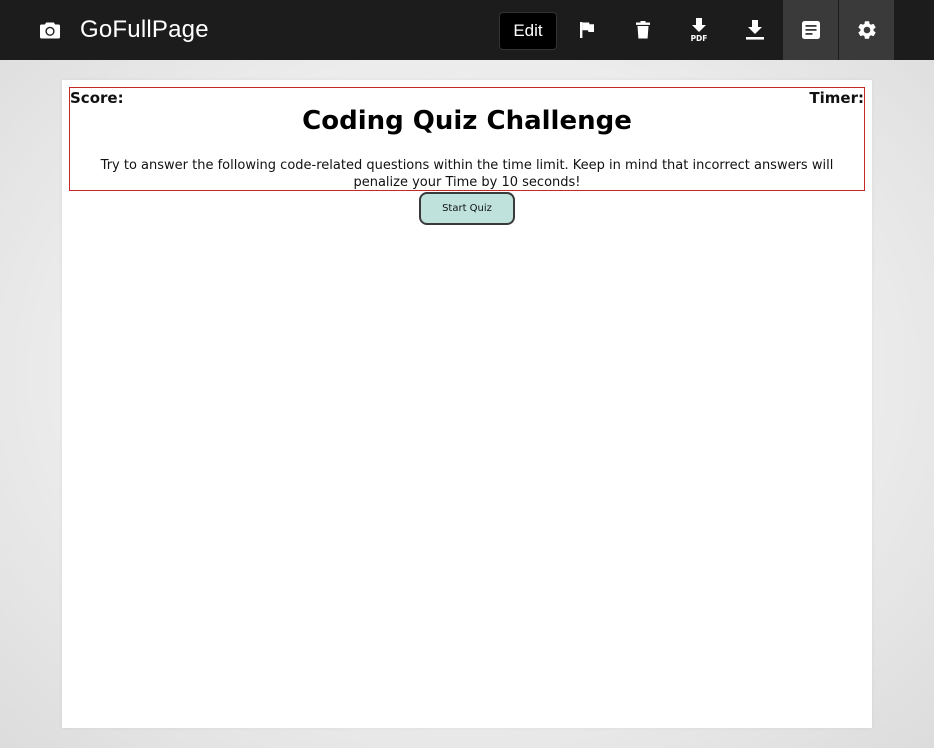 This screenshot has width=934, height=748. Describe the element at coordinates (836, 98) in the screenshot. I see `timer-label: Timer:` at that location.